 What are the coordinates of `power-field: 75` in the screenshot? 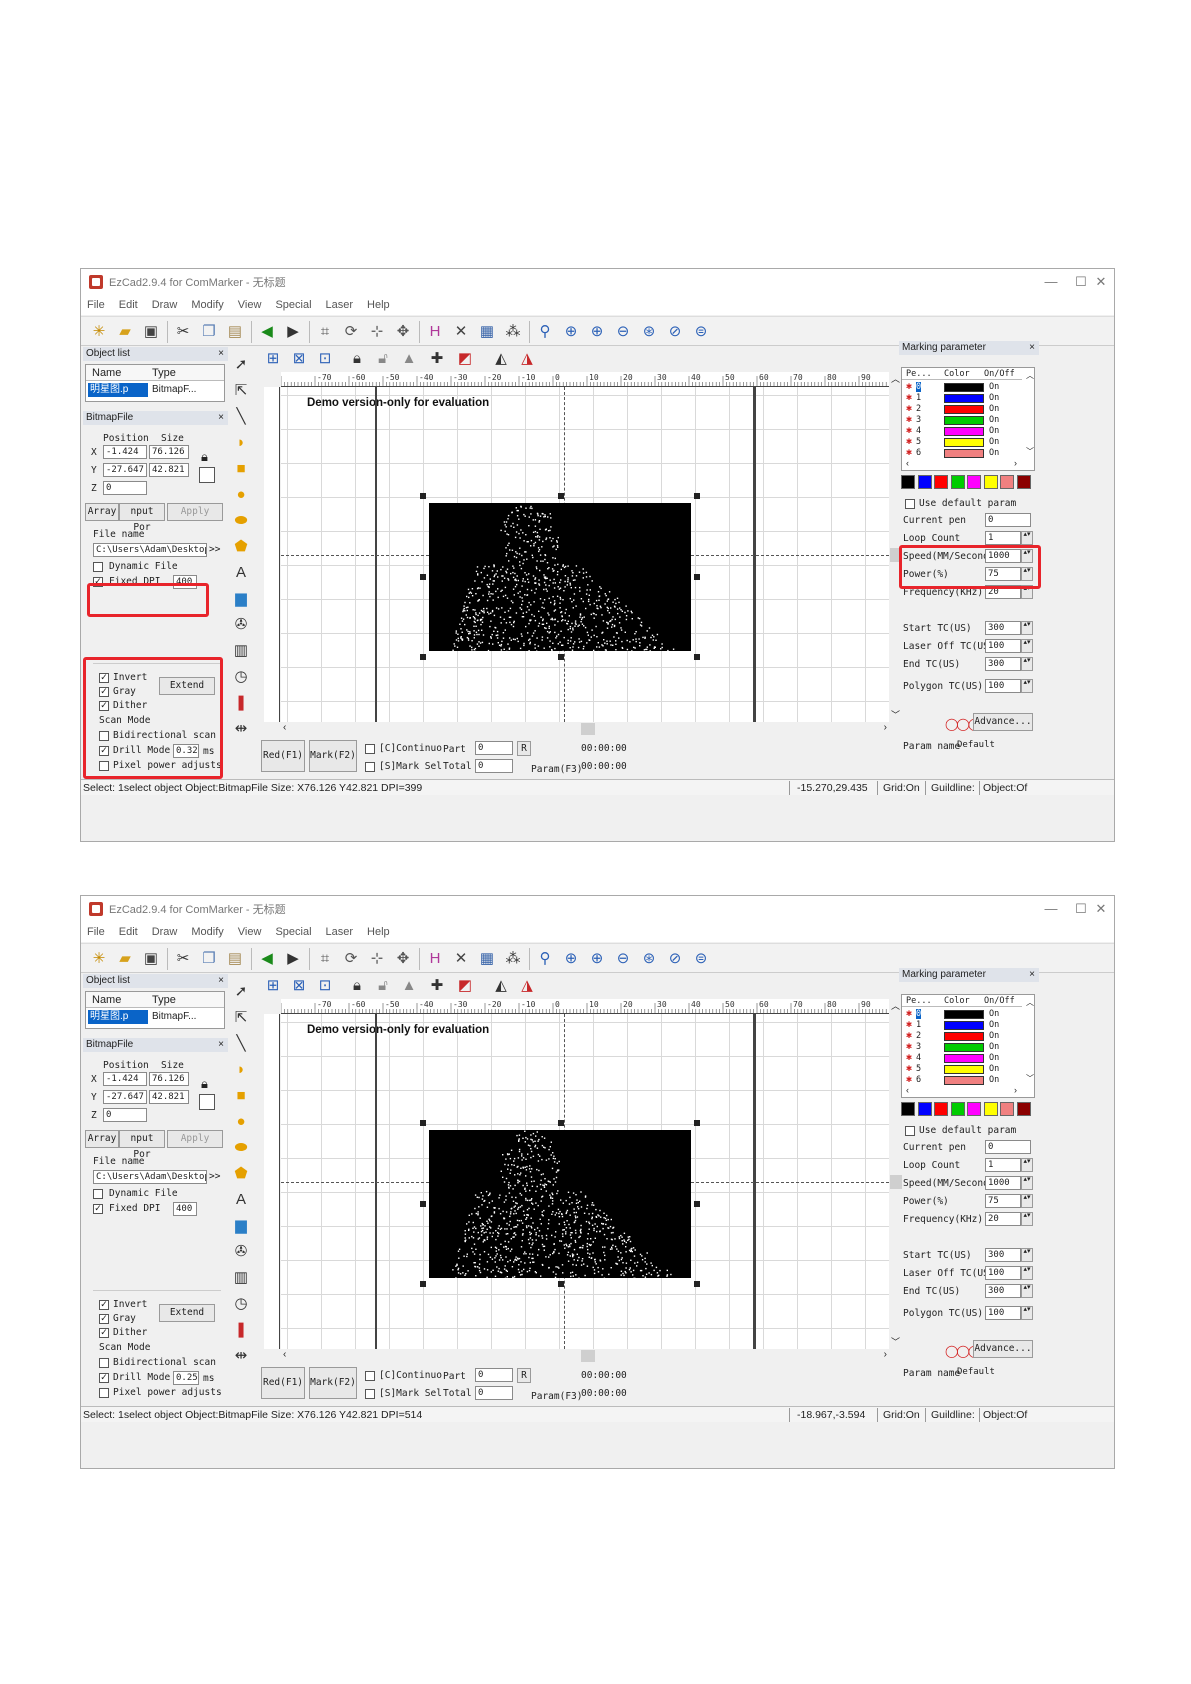 It's located at (1003, 1201).